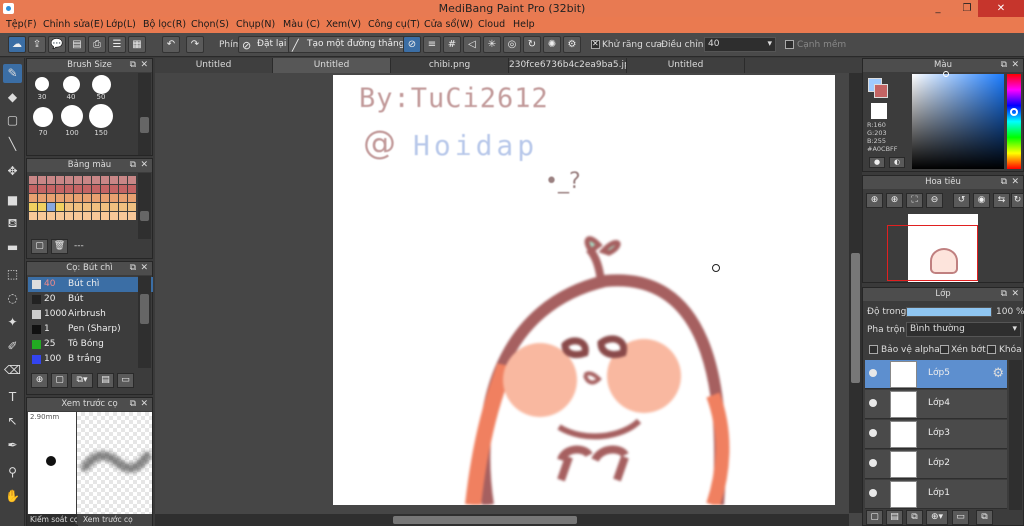 The image size is (1024, 526). I want to click on reset-button: ⊘ Đặt lại, so click(265, 44).